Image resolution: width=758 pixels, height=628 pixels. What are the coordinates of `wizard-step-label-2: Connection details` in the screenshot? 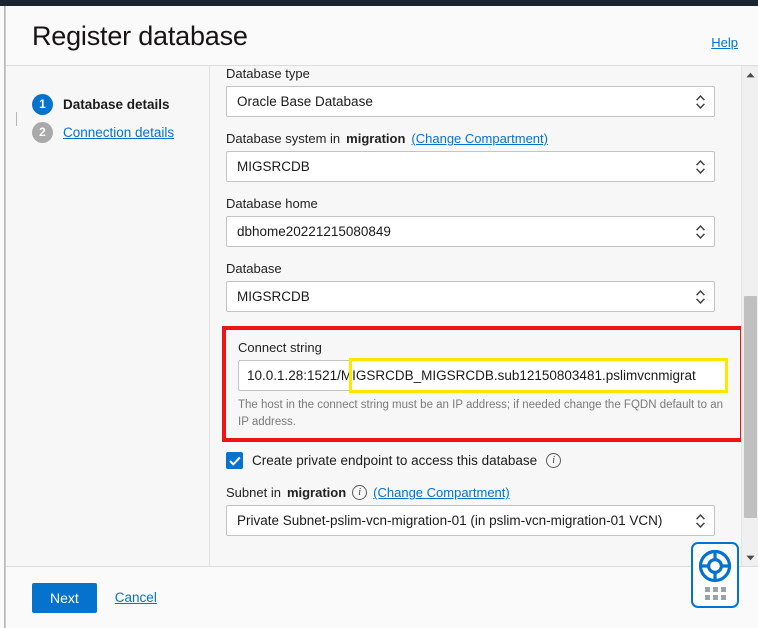 It's located at (118, 132).